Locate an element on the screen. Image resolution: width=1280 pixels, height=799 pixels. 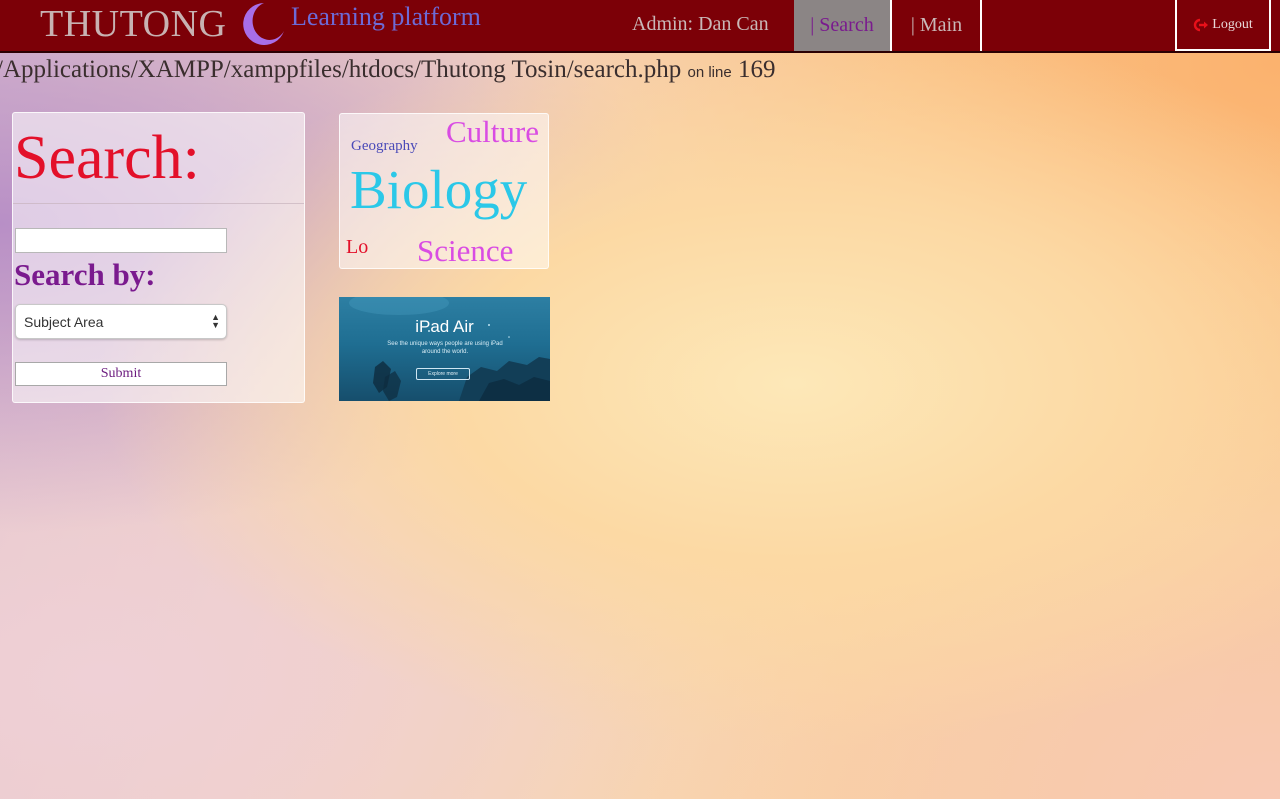
cloud-word-lo: Lo is located at coordinates (357, 247).